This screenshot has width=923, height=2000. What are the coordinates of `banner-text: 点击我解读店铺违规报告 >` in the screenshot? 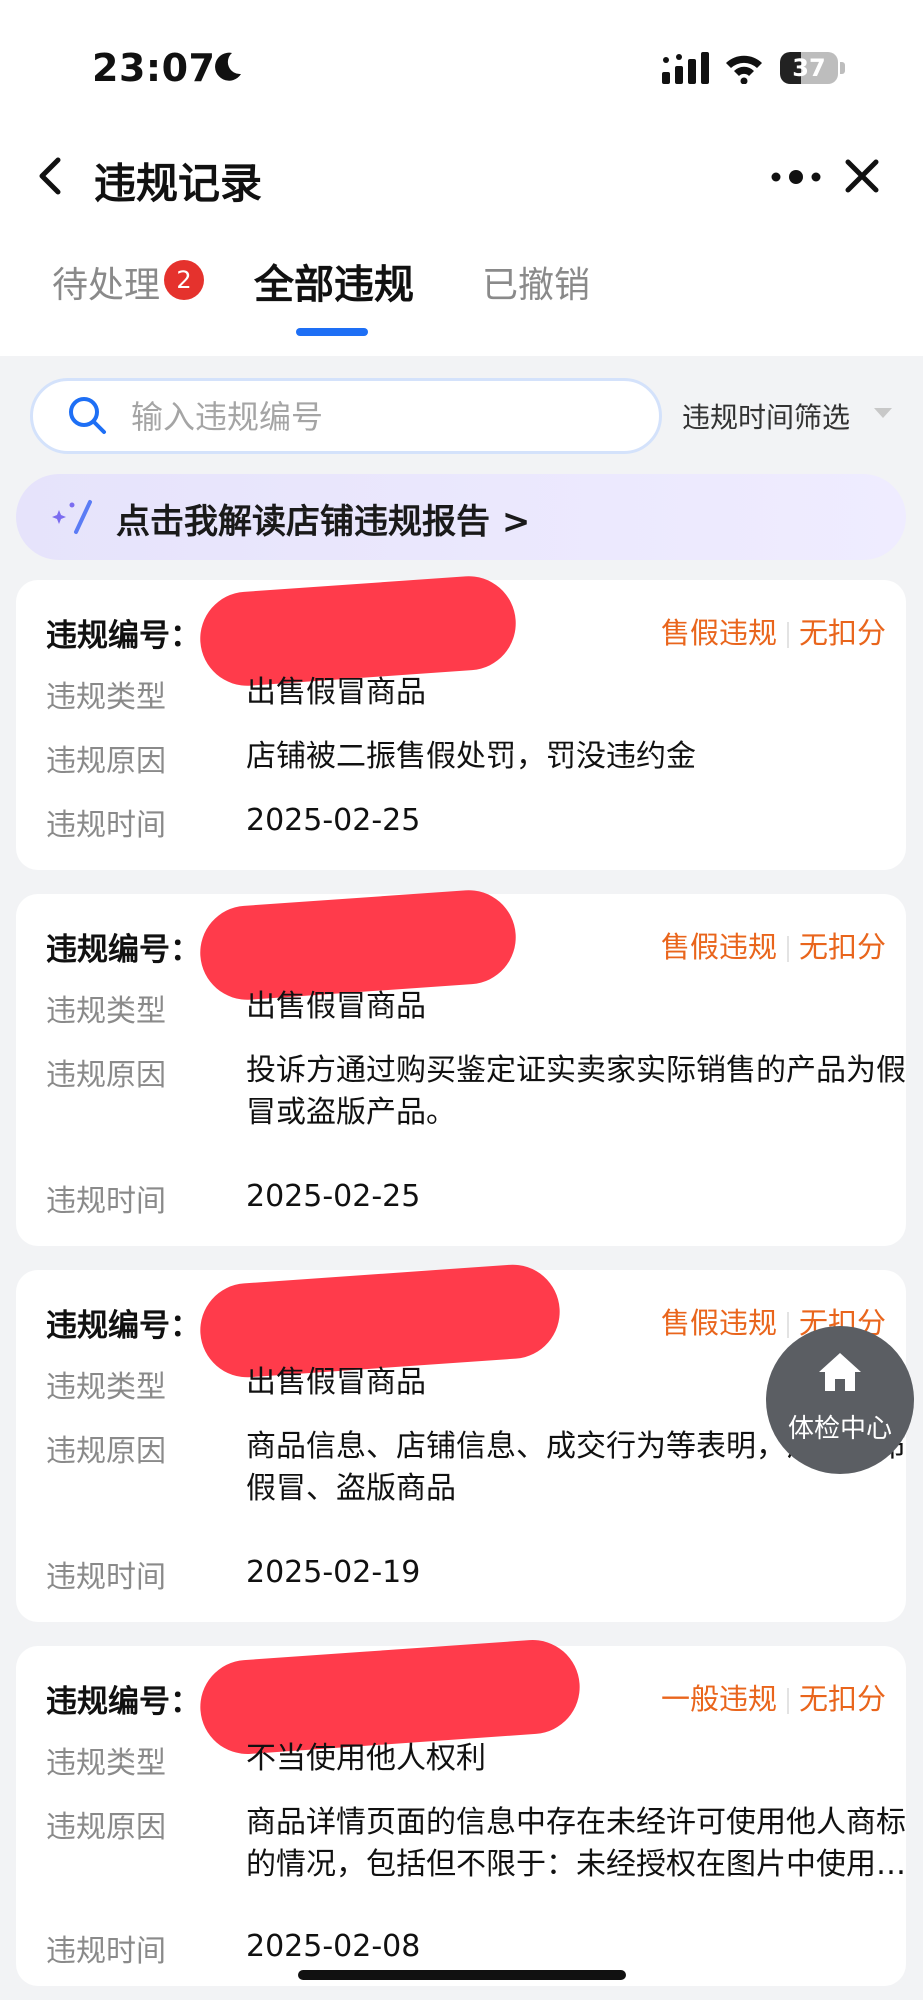 It's located at (323, 522).